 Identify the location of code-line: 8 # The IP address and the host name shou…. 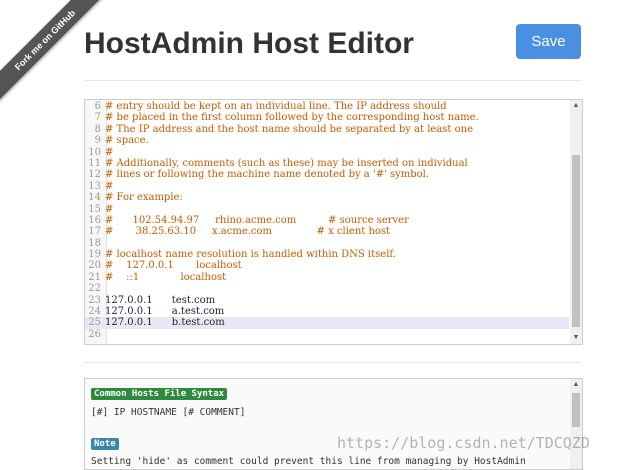
(327, 129).